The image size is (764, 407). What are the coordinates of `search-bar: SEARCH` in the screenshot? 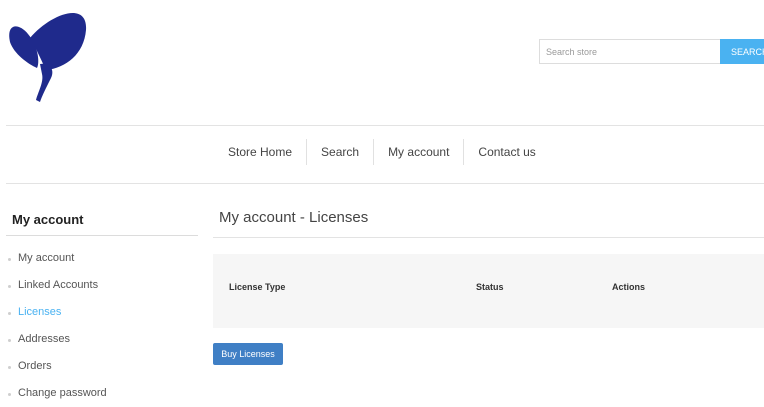 It's located at (651, 51).